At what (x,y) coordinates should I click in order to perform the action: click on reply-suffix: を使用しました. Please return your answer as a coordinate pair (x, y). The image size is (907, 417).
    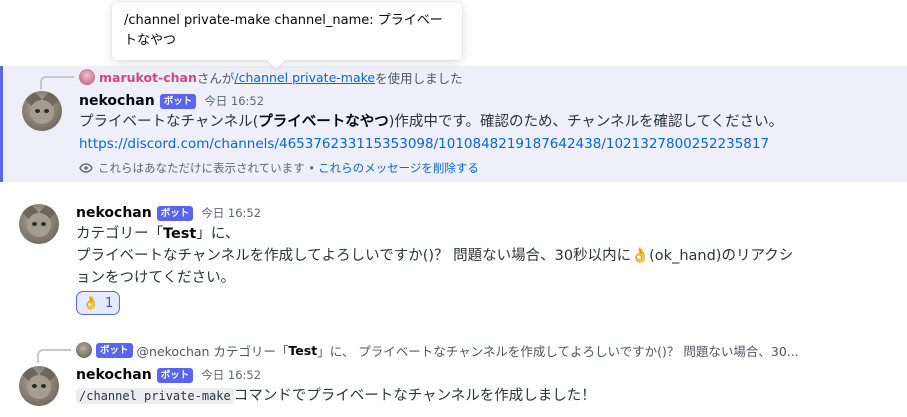
    Looking at the image, I should click on (419, 78).